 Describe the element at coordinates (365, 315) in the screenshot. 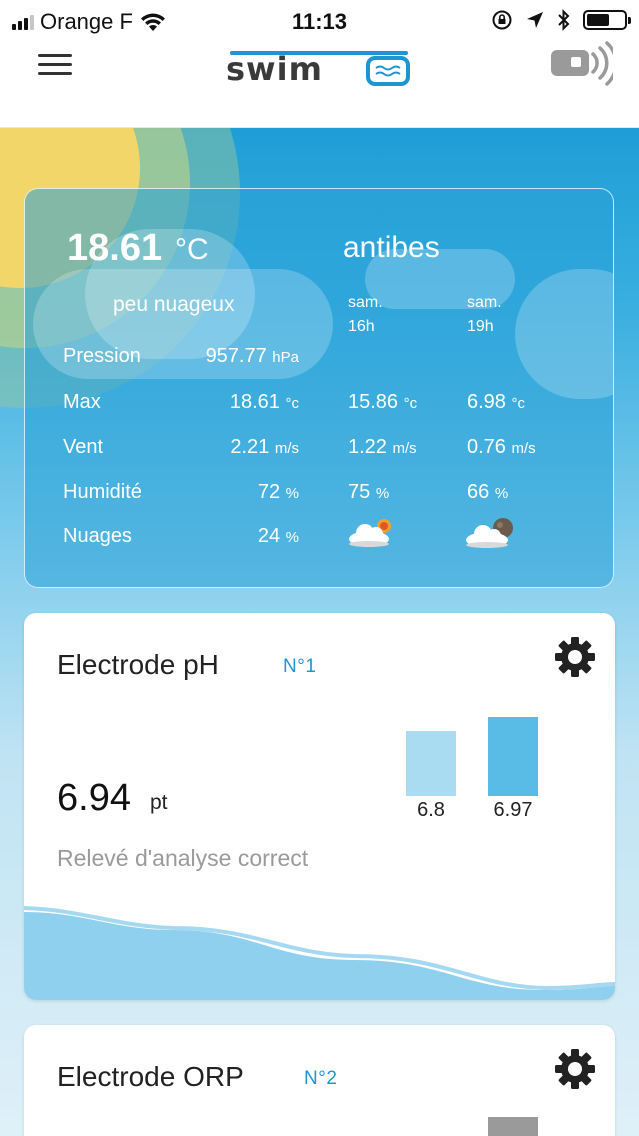

I see `forecast-time-1: sam. 16h` at that location.